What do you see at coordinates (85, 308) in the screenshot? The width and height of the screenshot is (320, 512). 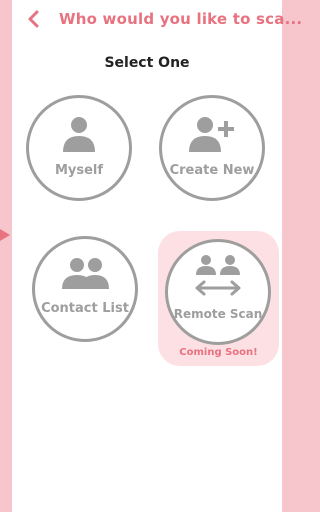 I see `option-contact-list-label: Contact List` at bounding box center [85, 308].